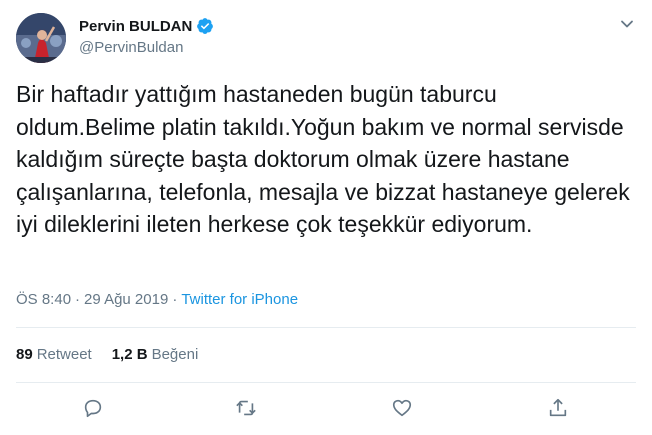 The image size is (652, 435). I want to click on tweet-source-link: Twitter for iPhone, so click(239, 299).